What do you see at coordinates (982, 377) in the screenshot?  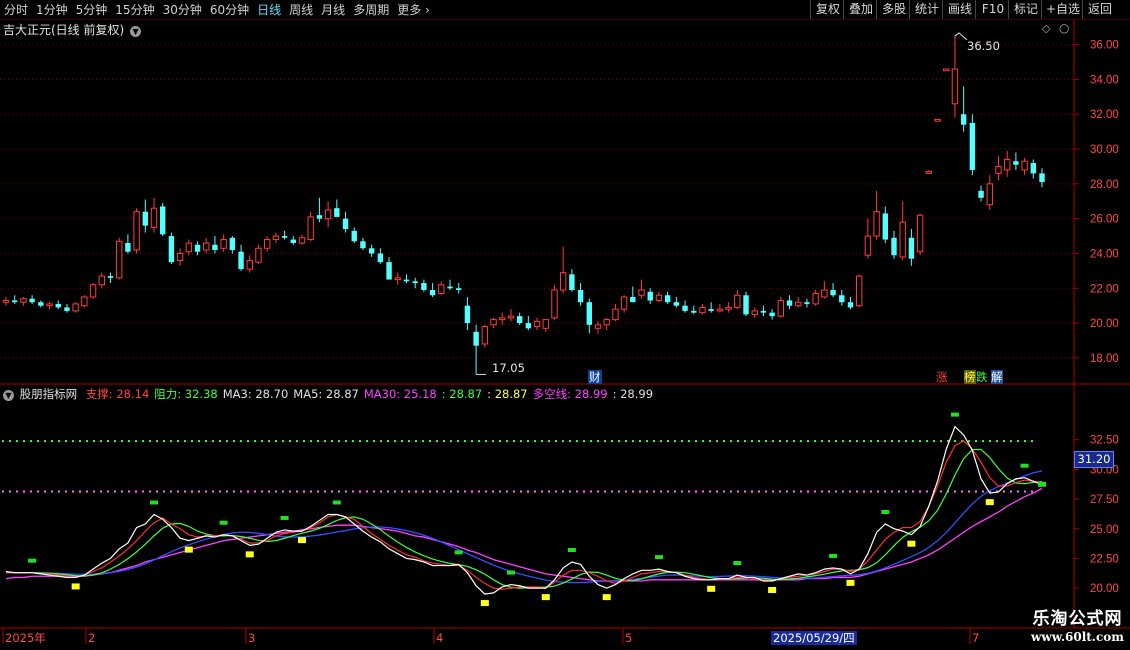 I see `fall-marker: 跌` at bounding box center [982, 377].